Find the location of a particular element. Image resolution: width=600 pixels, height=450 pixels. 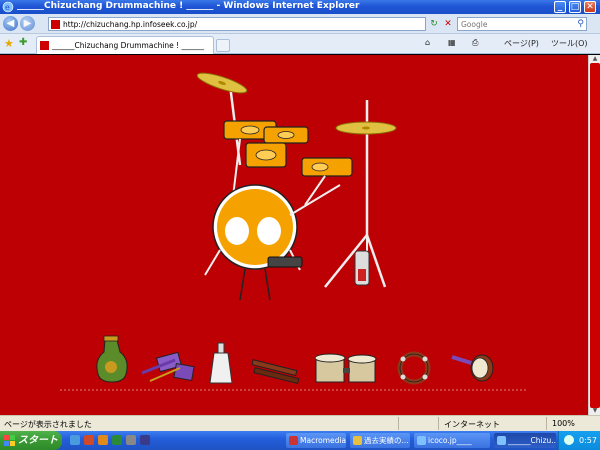

scroll-up-icon: ▲ is located at coordinates (595, 59).